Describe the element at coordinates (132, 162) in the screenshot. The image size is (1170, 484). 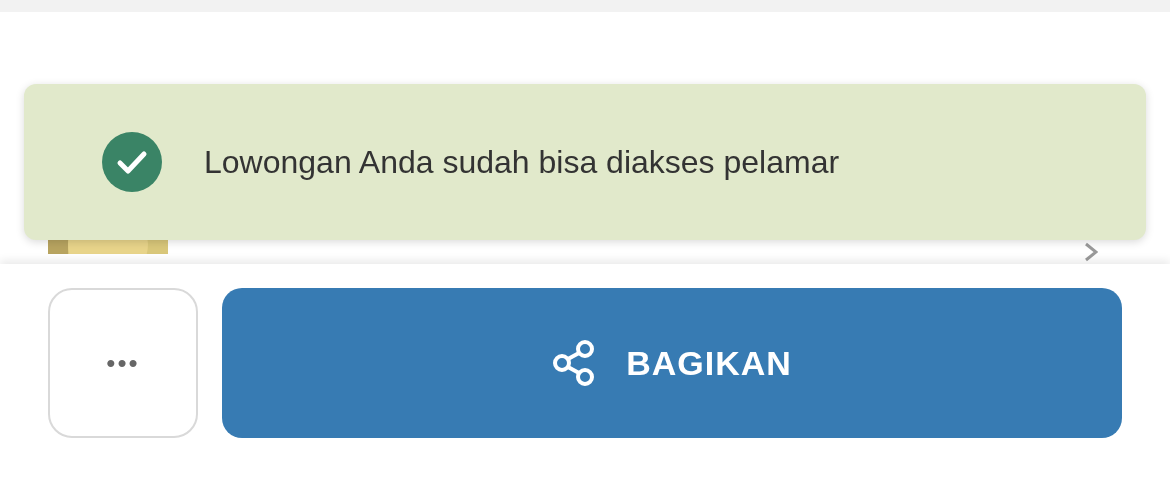
I see `check-circle-icon` at that location.